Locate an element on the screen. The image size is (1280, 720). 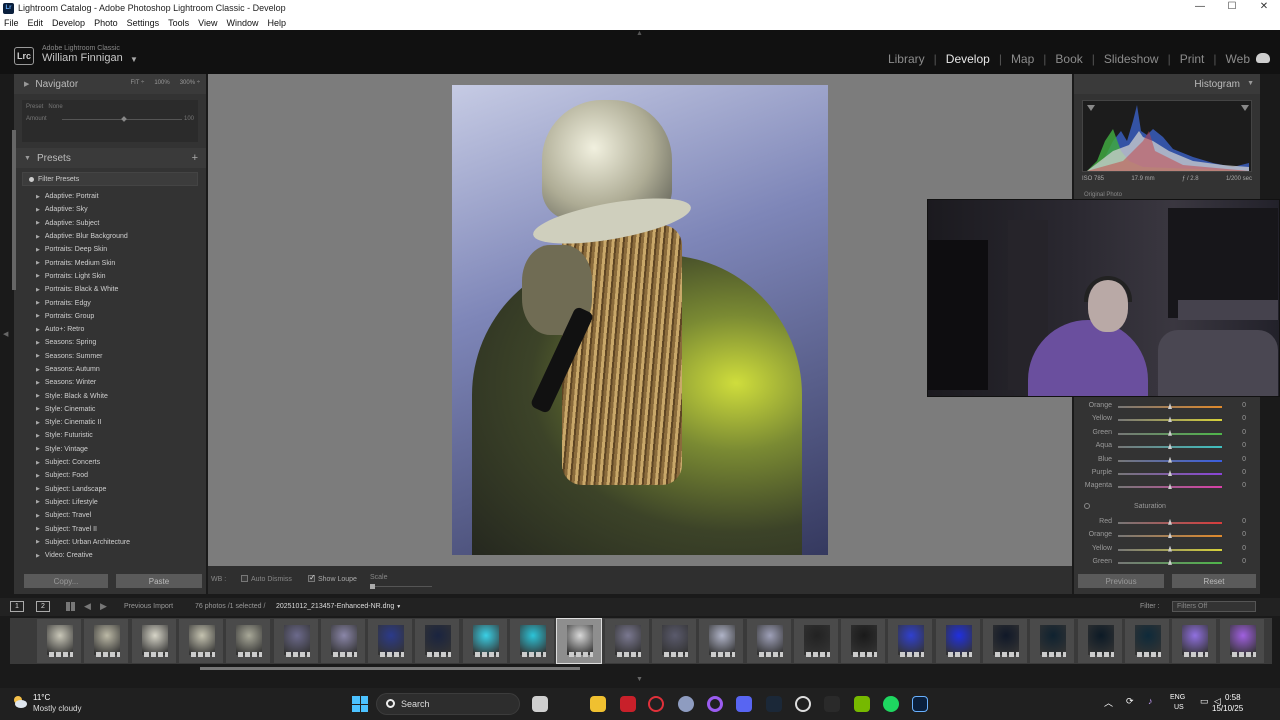
menu-photo: Photo is located at coordinates (106, 23).